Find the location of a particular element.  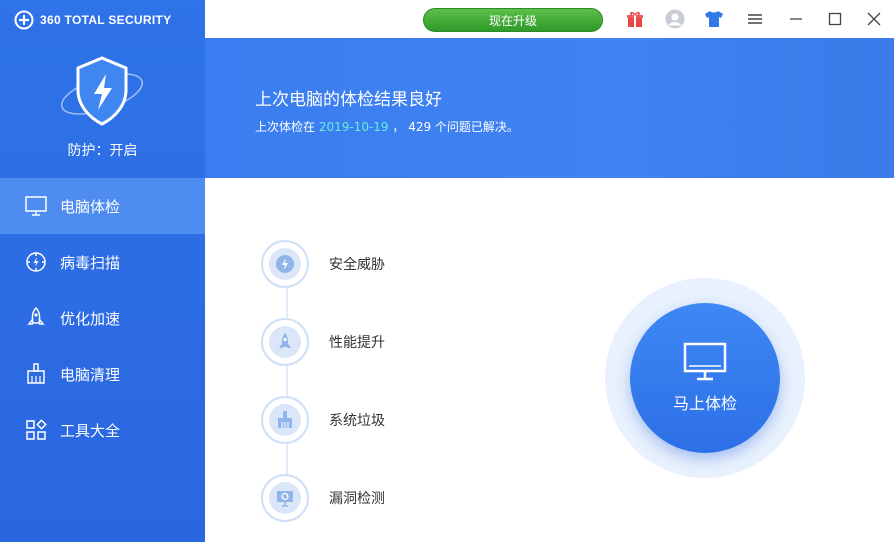

last-check-date: 2019-10-19 is located at coordinates (353, 127).